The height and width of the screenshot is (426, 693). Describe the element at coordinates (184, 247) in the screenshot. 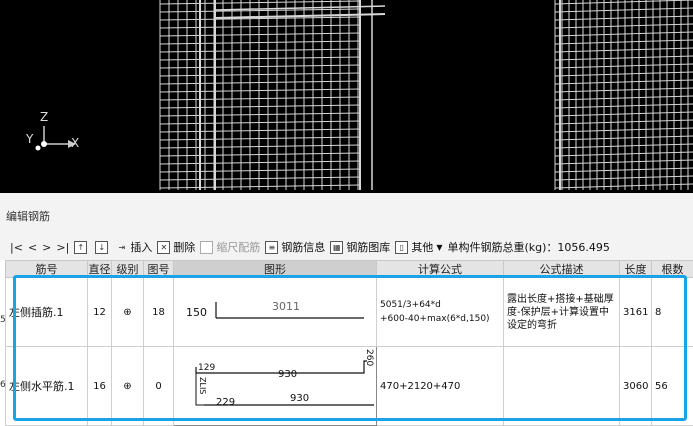

I see `delete-label: 删除` at that location.